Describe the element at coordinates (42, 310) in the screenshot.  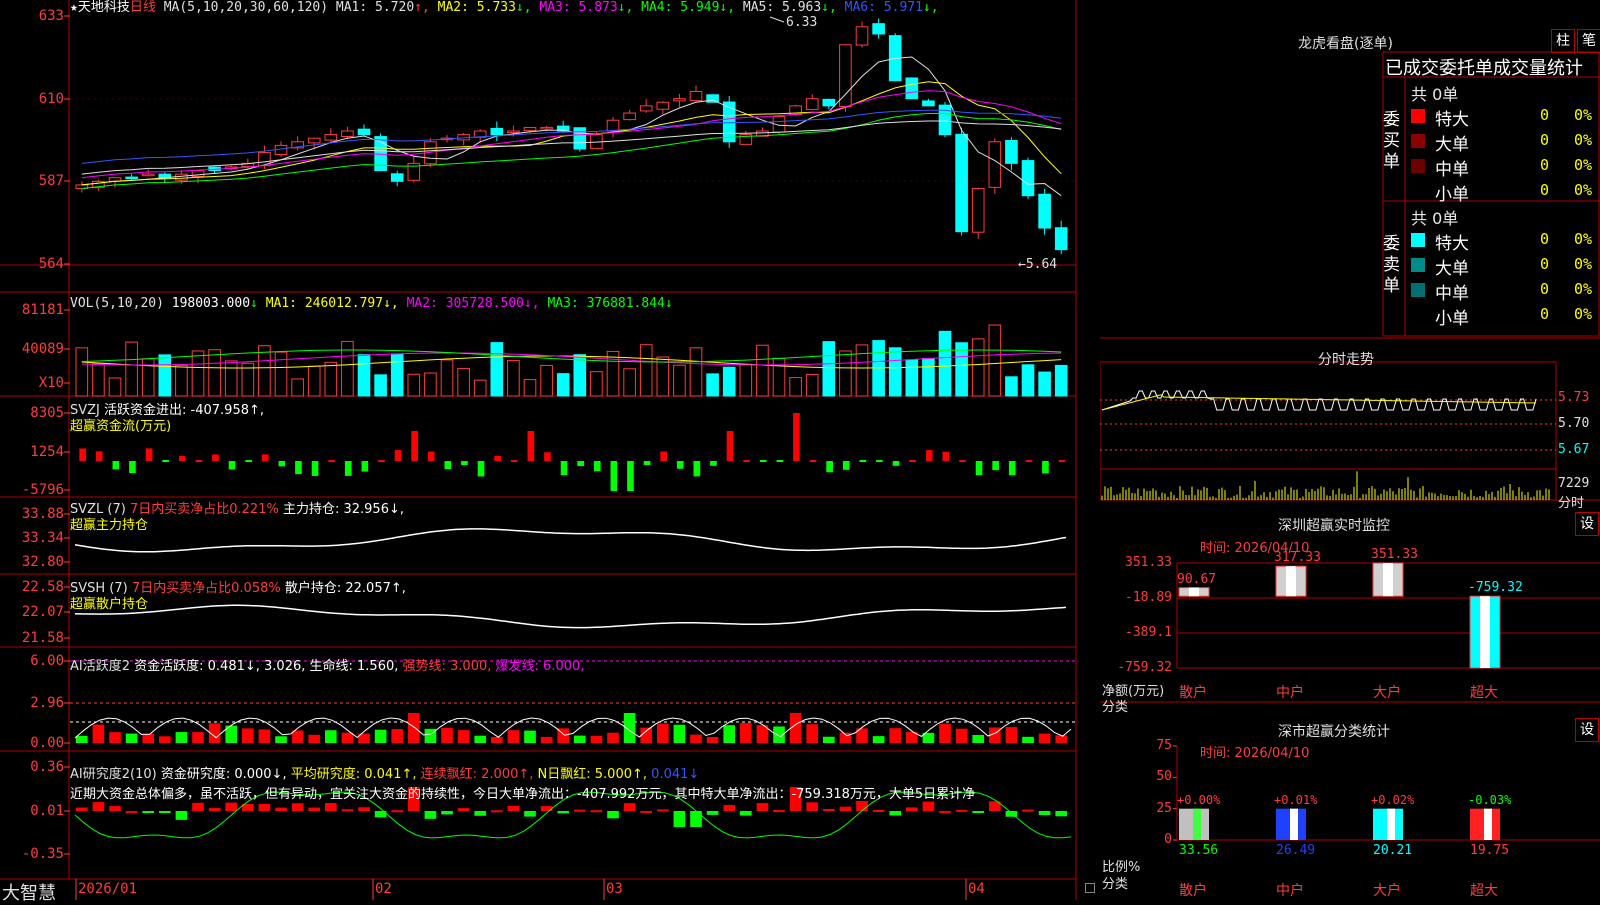
I see `vol-ylabel-0: 81181` at that location.